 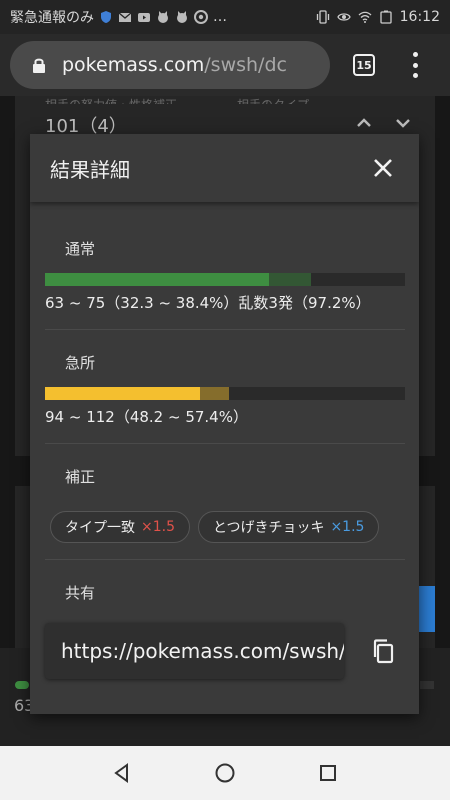 I want to click on normal-bar-min-fill, so click(x=157, y=279).